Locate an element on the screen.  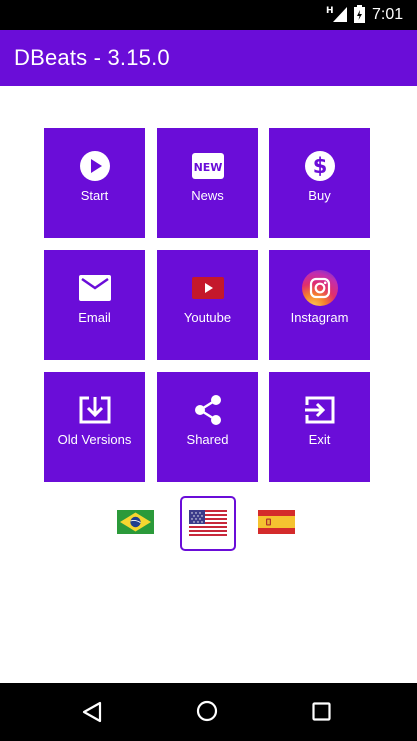
new-badge-icon: NEW is located at coordinates (208, 166).